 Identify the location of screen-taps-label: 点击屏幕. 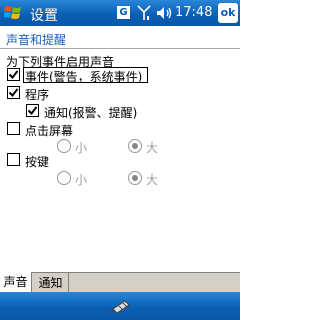
(49, 130).